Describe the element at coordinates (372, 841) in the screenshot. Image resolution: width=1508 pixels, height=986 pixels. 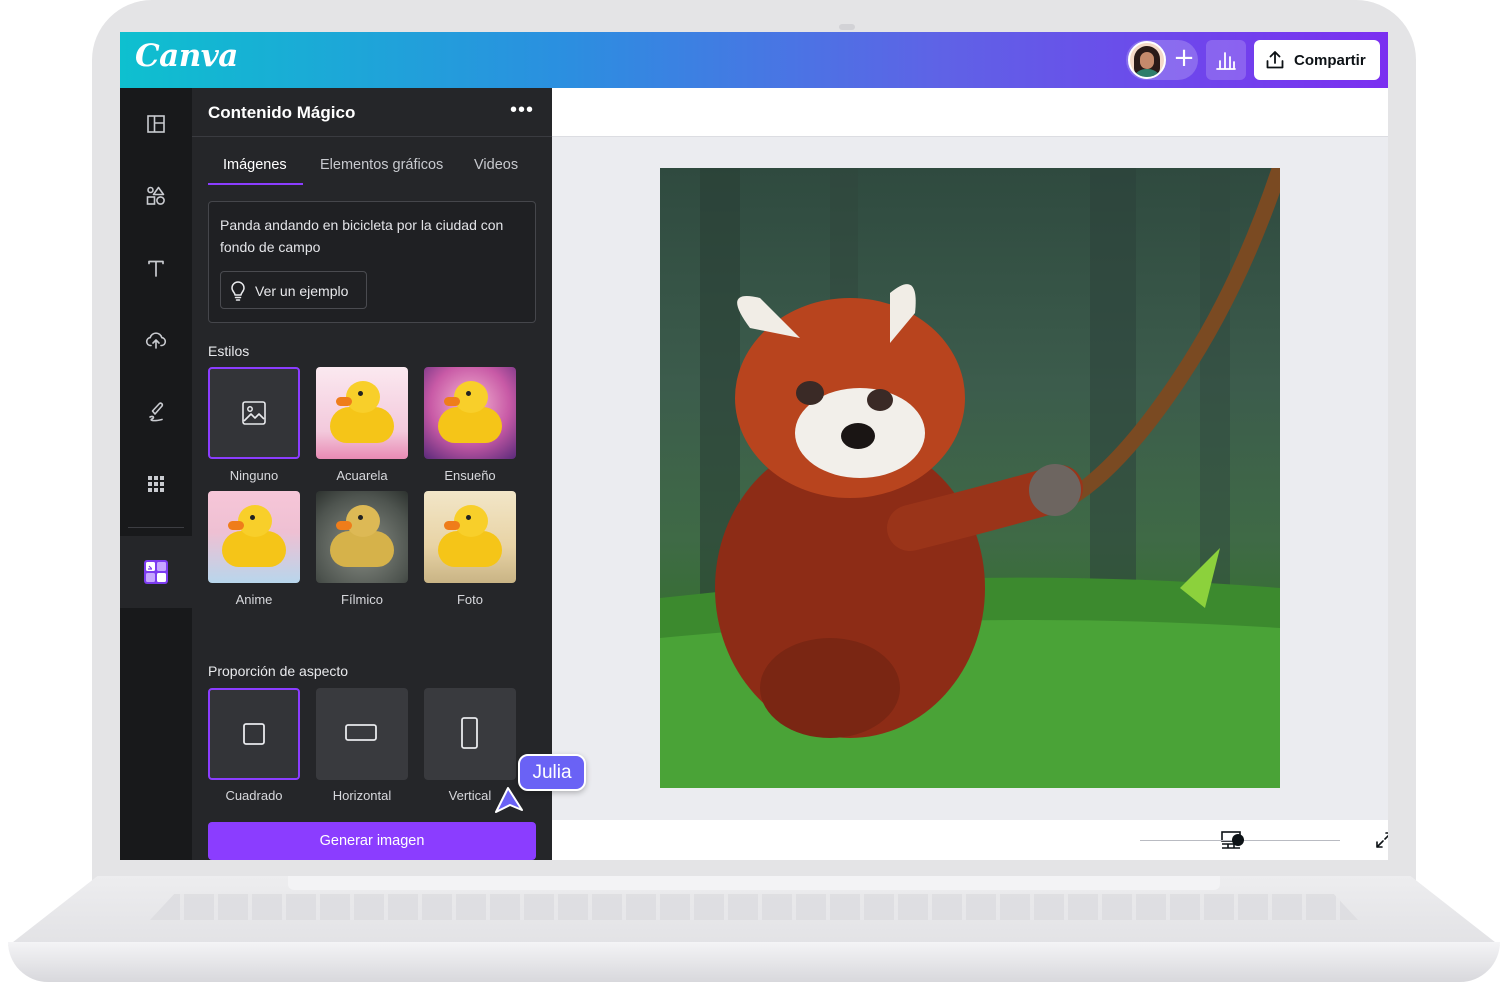
I see `generate-image-button: Generar imagen` at that location.